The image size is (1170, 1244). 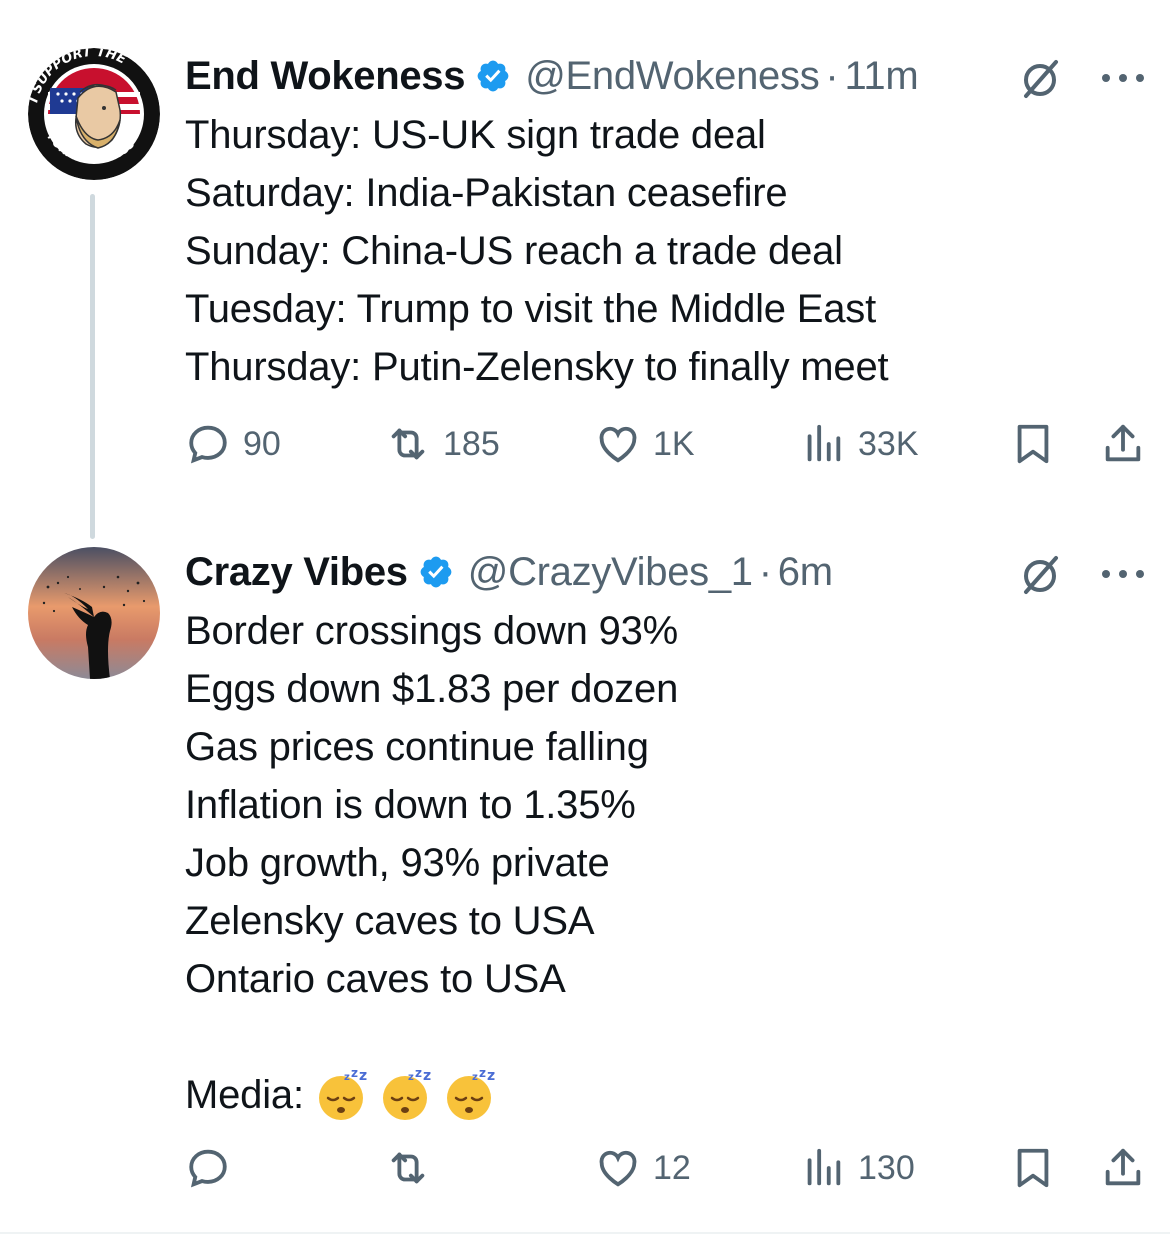 I want to click on divider, so click(x=585, y=1233).